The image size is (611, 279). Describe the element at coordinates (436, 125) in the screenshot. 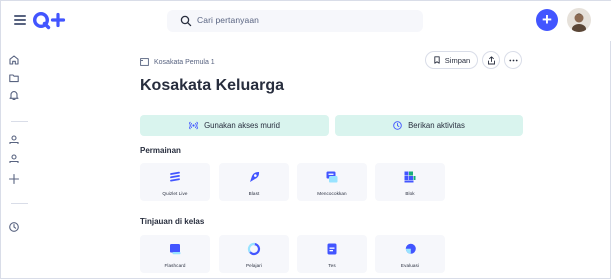

I see `give-activity-label: Berikan aktivitas` at that location.